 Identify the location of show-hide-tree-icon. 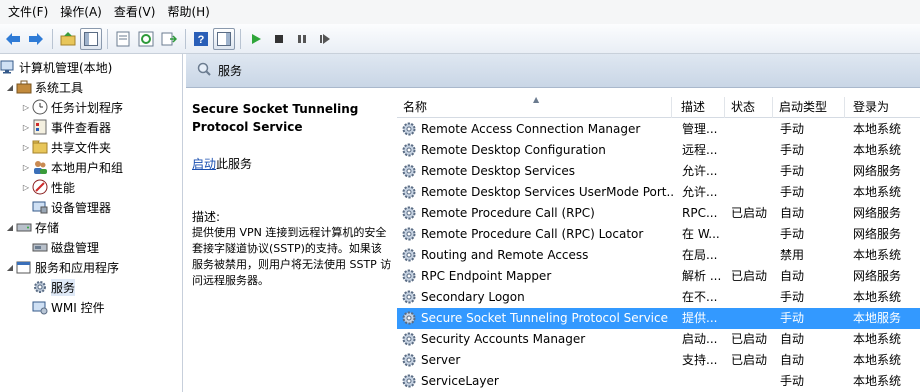
(91, 38).